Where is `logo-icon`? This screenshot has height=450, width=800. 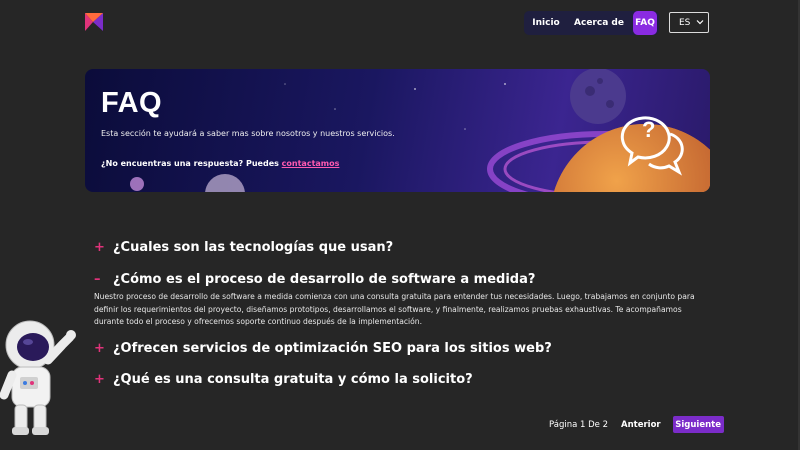 logo-icon is located at coordinates (94, 22).